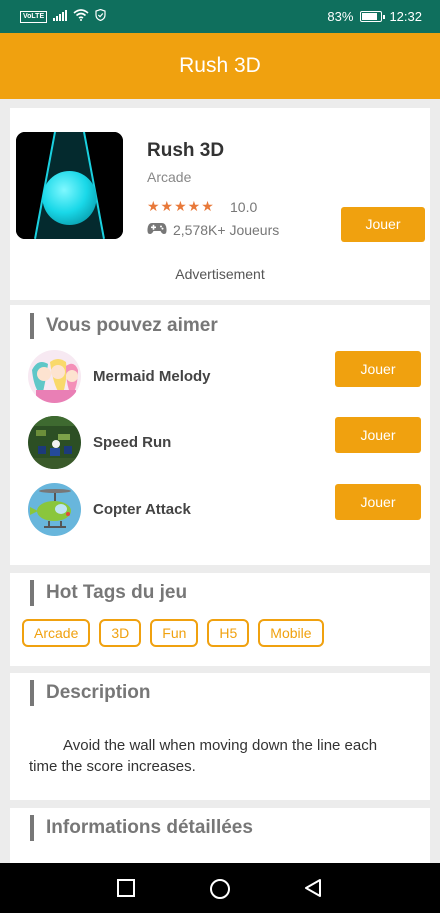  What do you see at coordinates (132, 442) in the screenshot?
I see `game-name: Speed Run` at bounding box center [132, 442].